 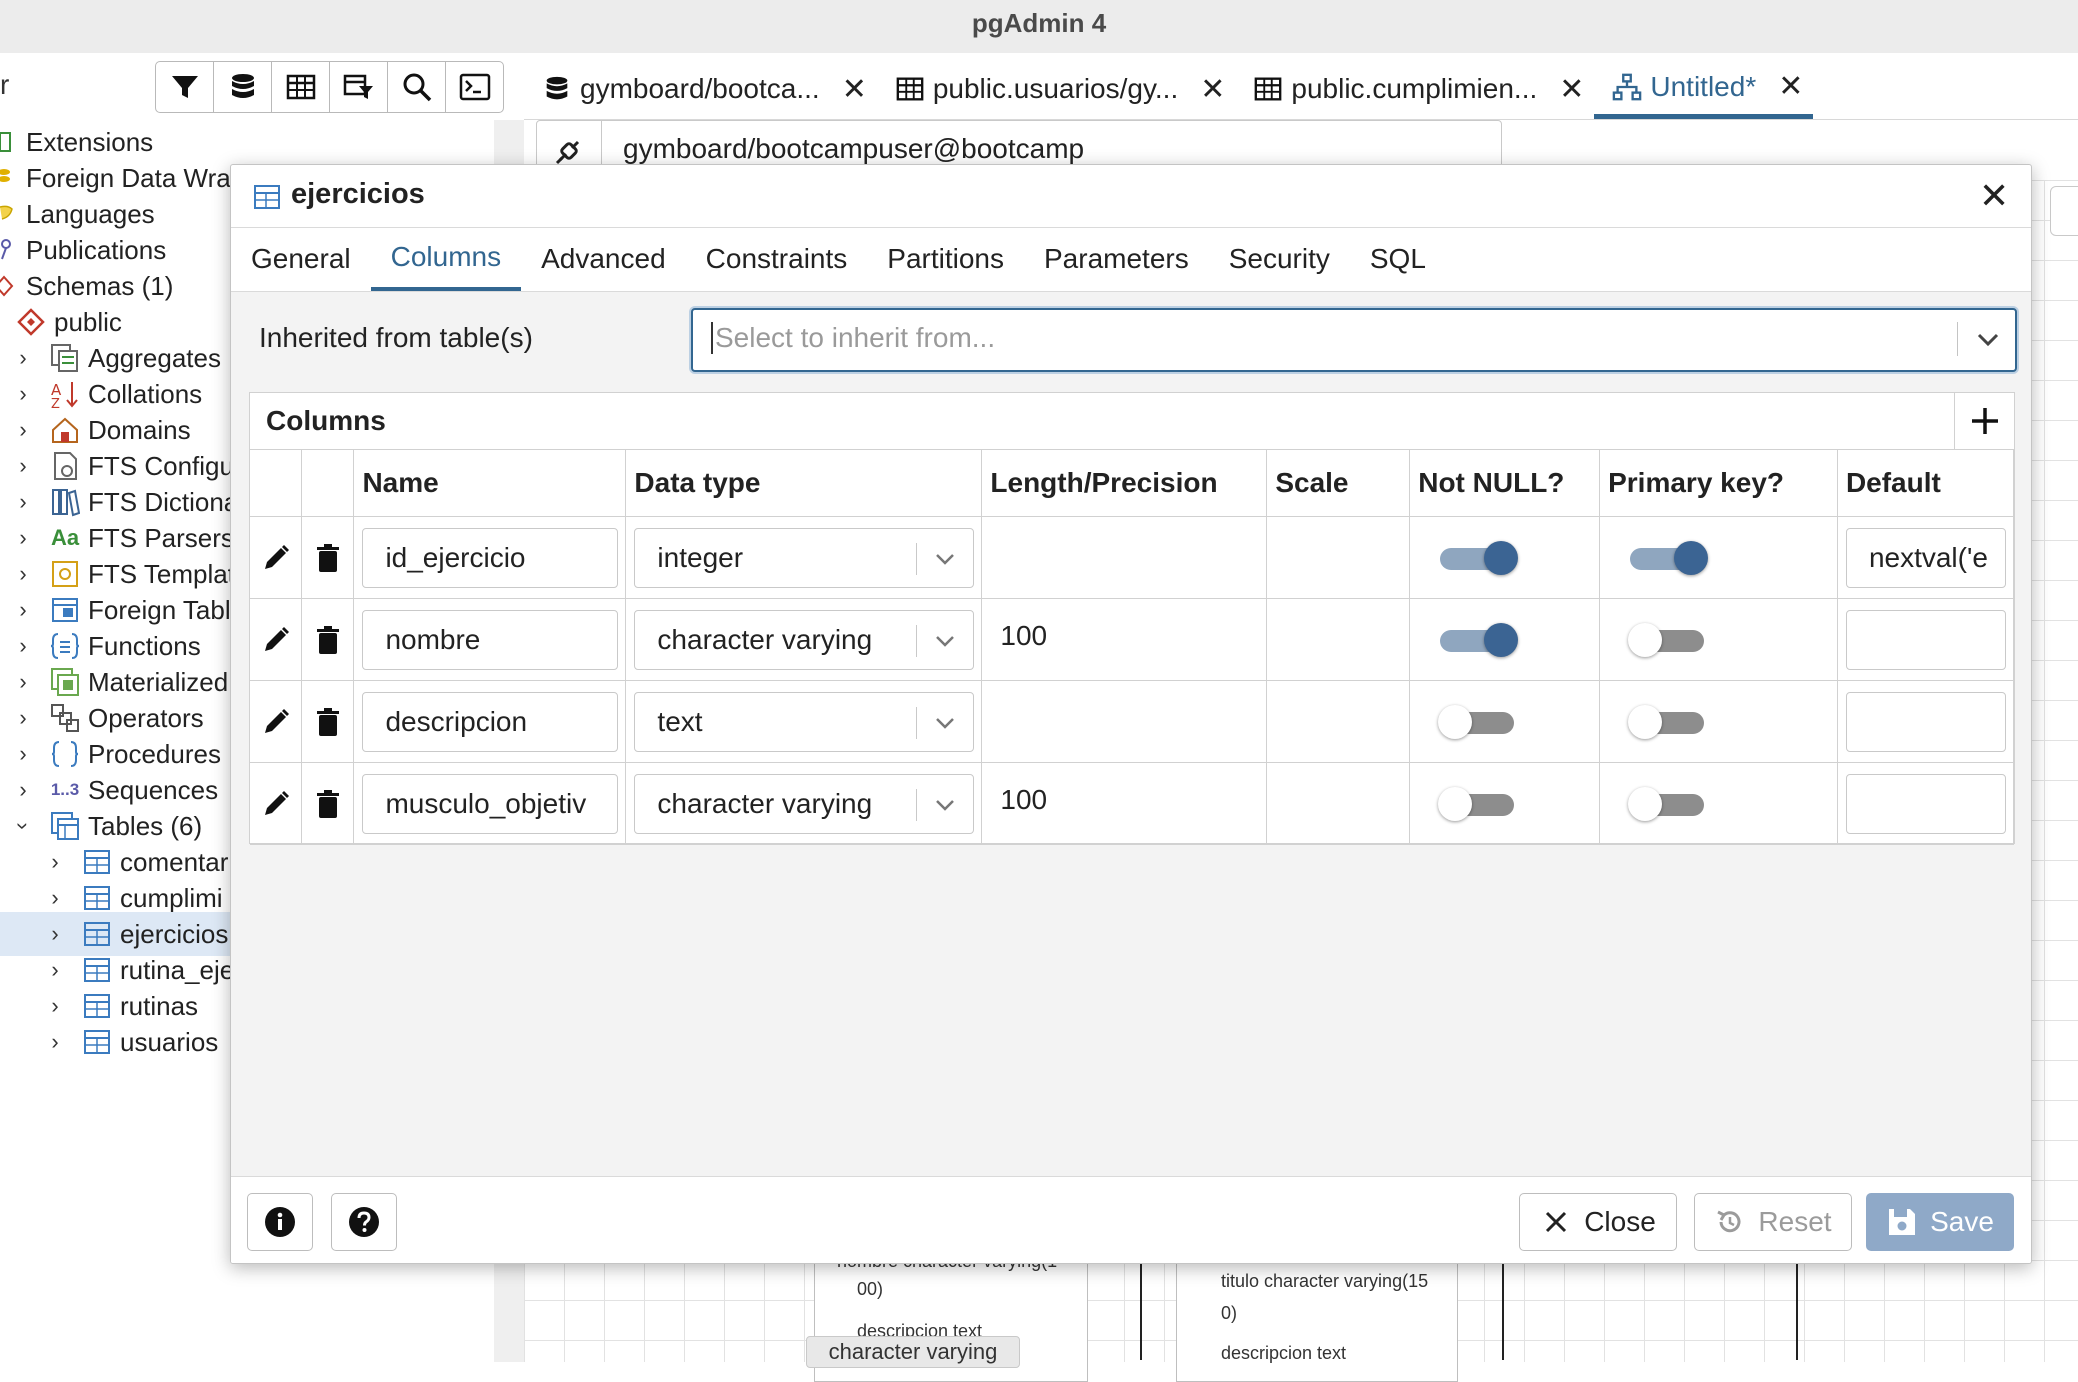 What do you see at coordinates (301, 87) in the screenshot?
I see `table-icon` at bounding box center [301, 87].